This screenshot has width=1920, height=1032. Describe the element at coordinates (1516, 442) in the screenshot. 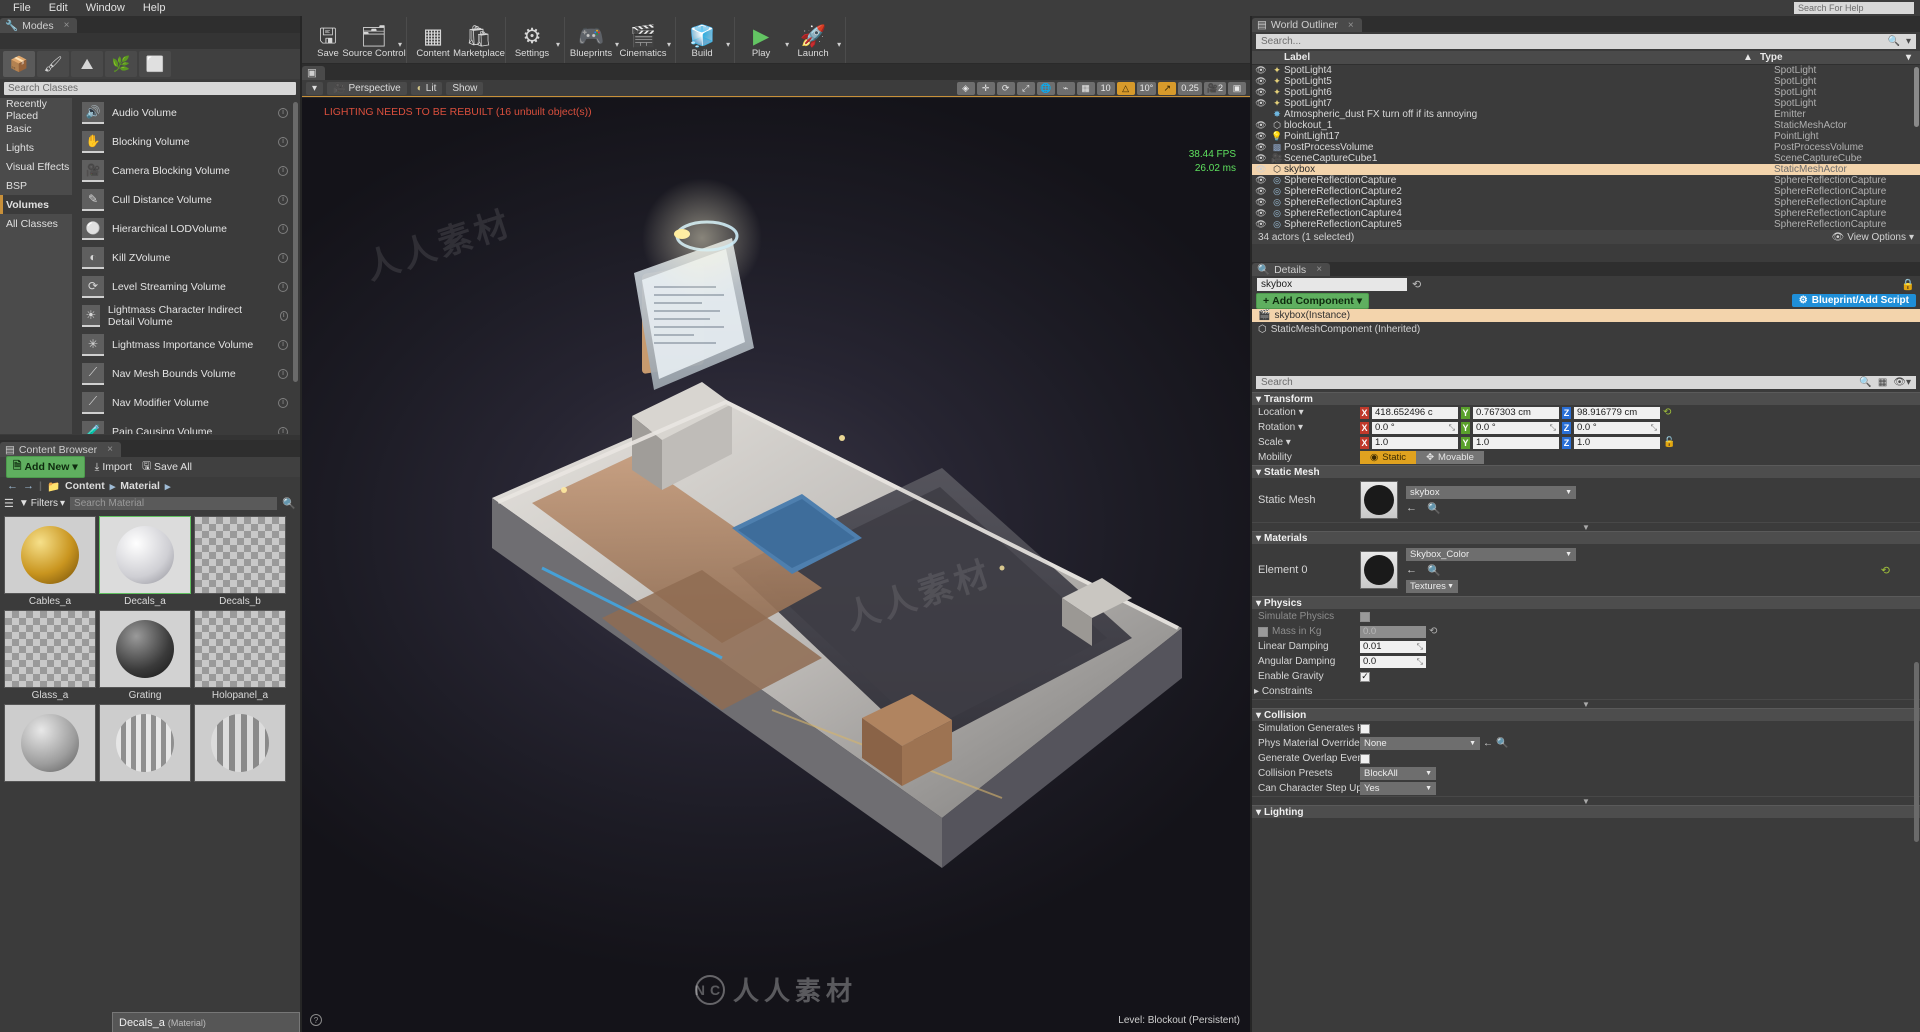

I see `scale-y-input: 1.0` at that location.